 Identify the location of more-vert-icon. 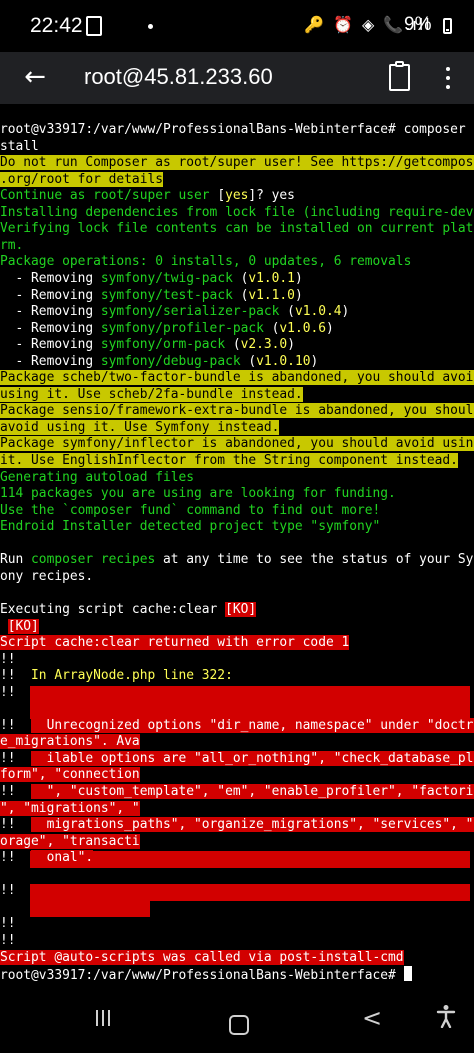
(448, 78).